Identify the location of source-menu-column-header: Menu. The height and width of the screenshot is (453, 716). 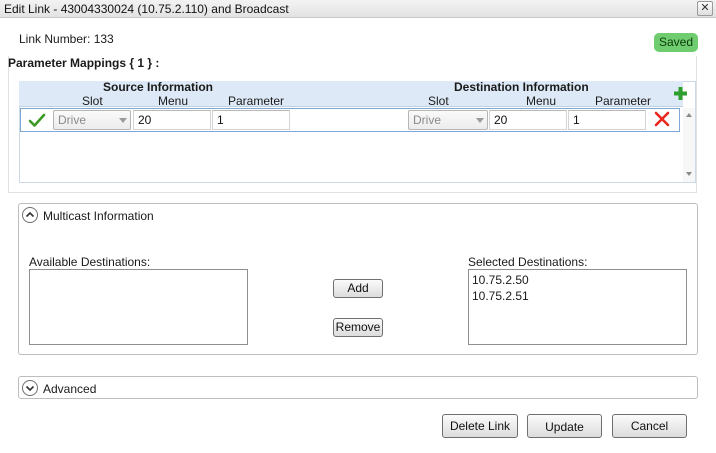
(173, 101).